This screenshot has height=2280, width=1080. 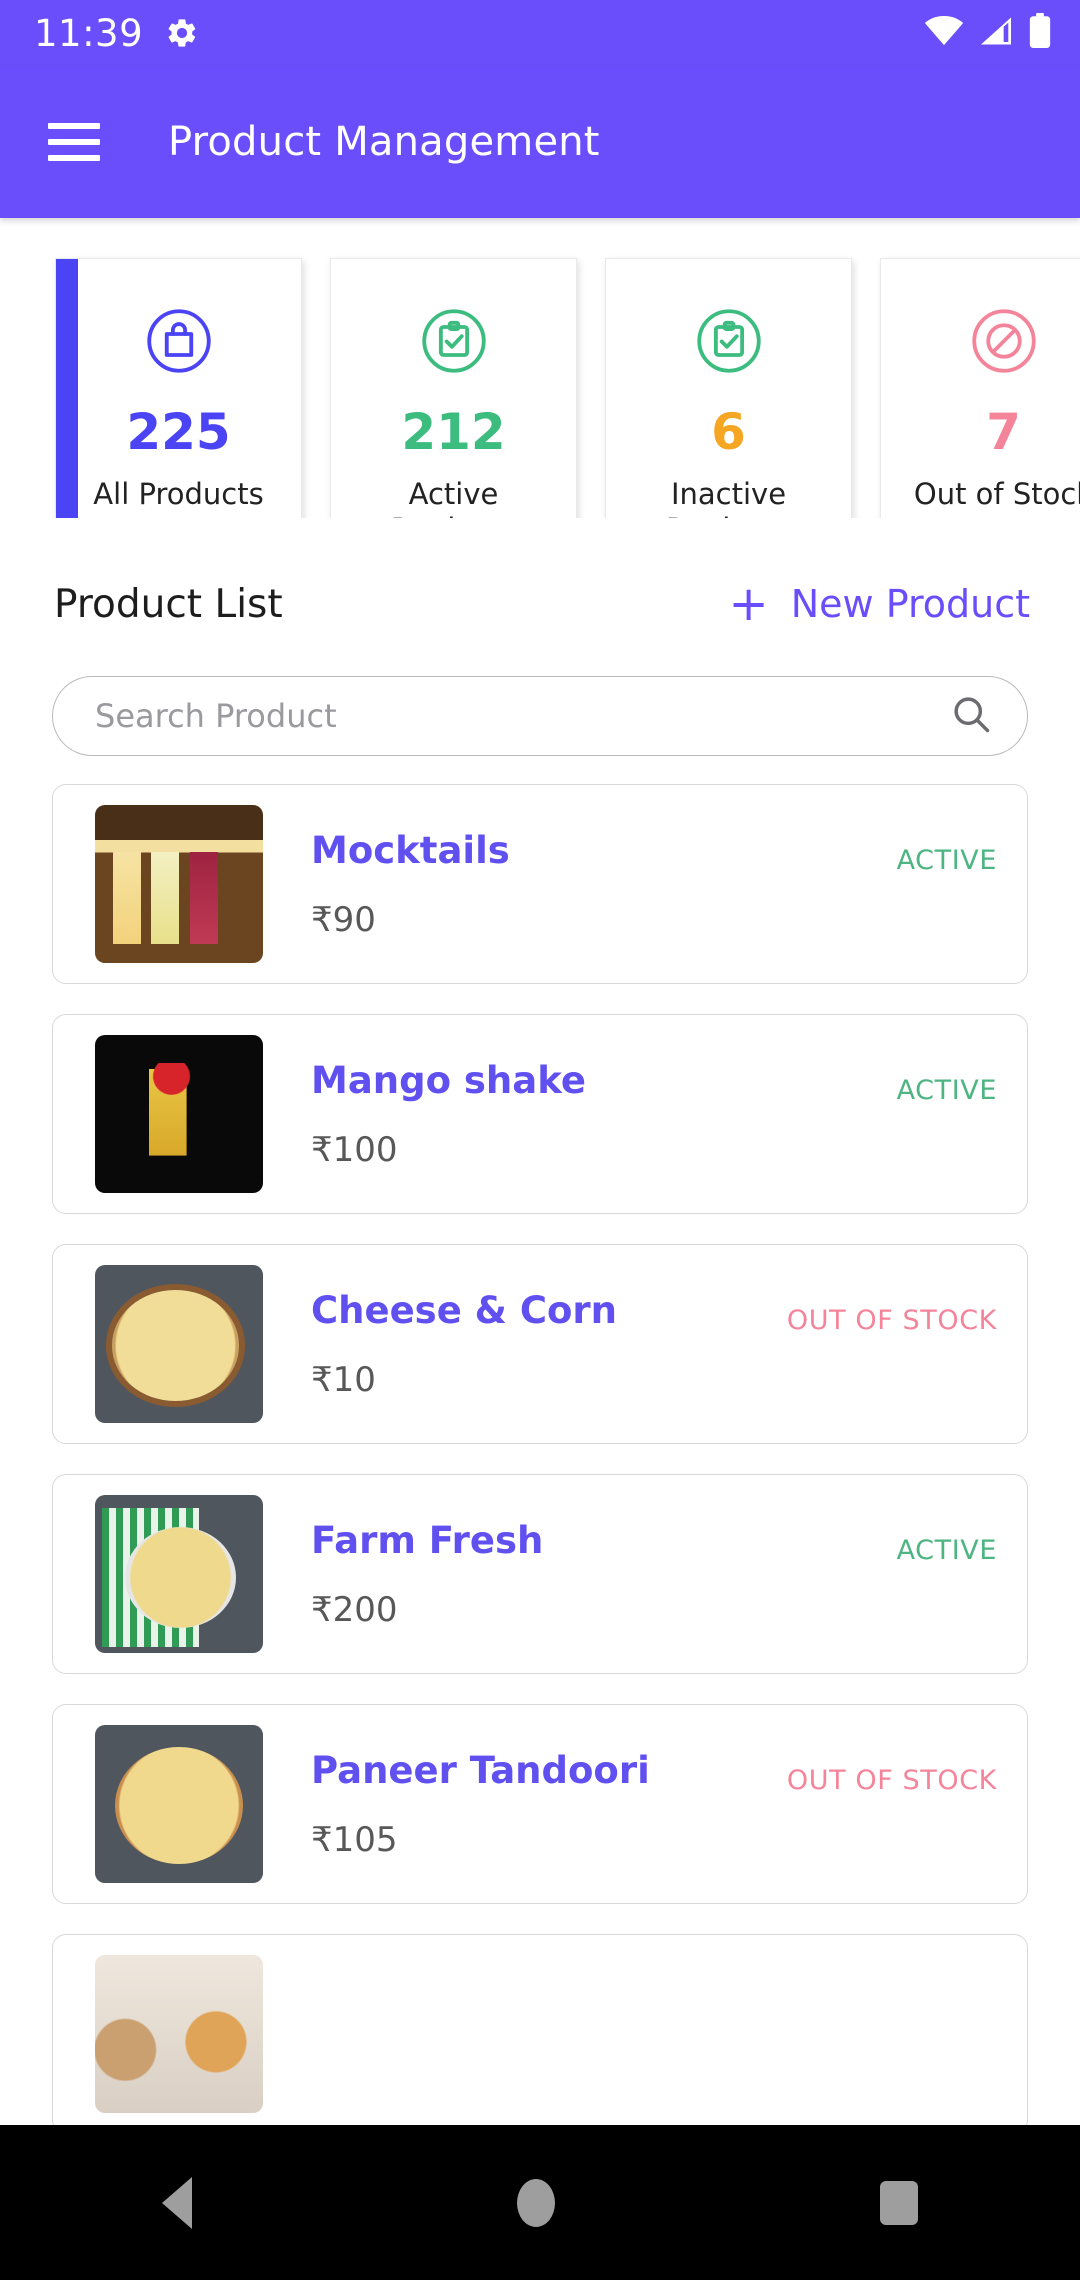 What do you see at coordinates (944, 32) in the screenshot?
I see `wifi-icon` at bounding box center [944, 32].